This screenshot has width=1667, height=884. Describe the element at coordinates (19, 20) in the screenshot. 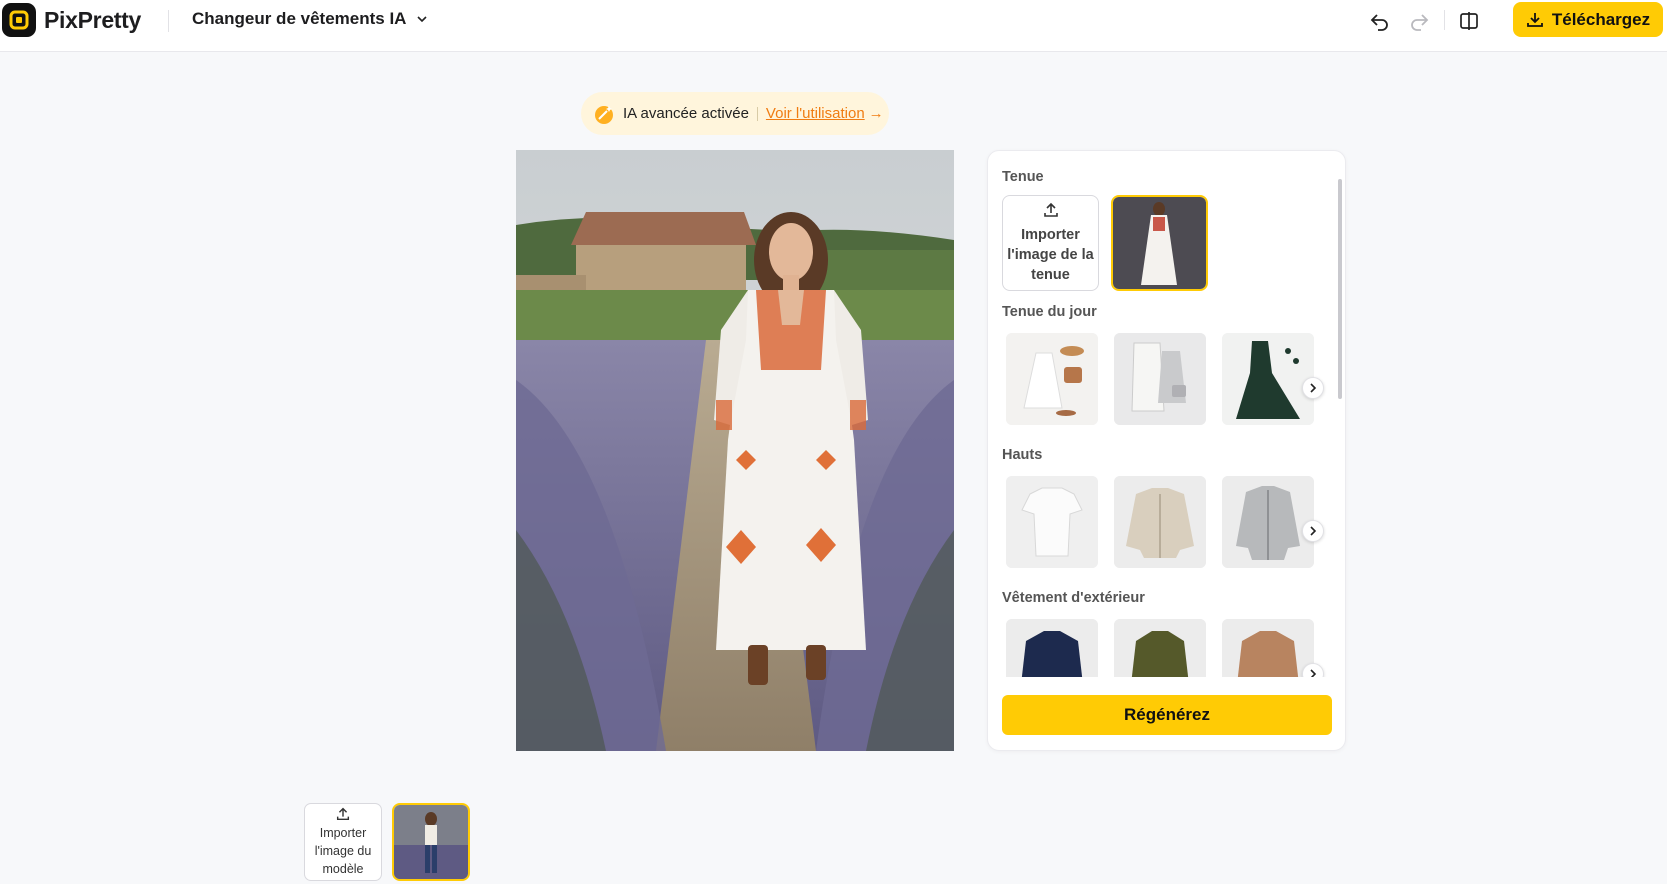

I see `pixpretty-logo-icon` at that location.